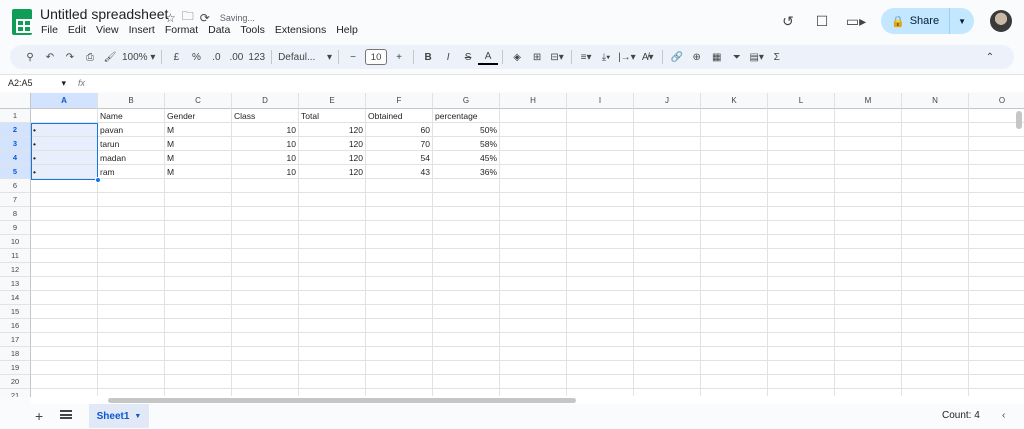 The width and height of the screenshot is (1024, 429). I want to click on merge-cells-icon: ⊟▾, so click(557, 57).